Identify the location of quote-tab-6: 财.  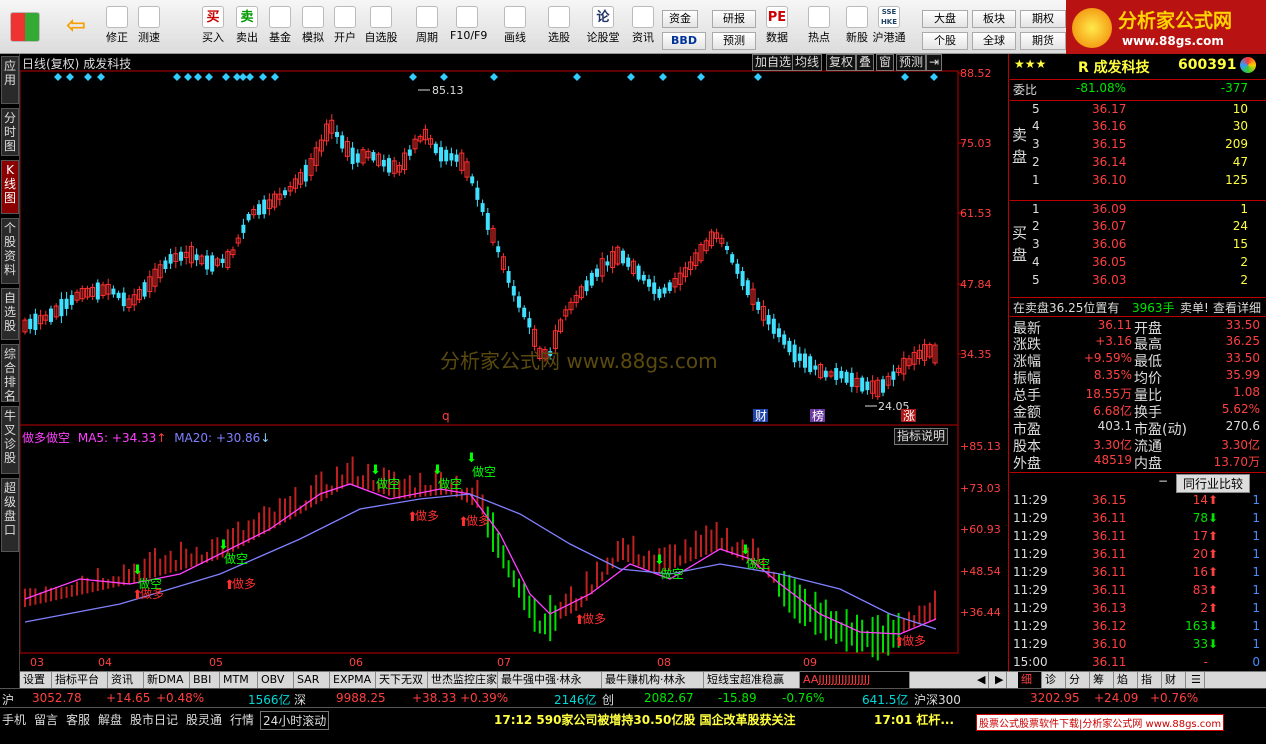
(1174, 680).